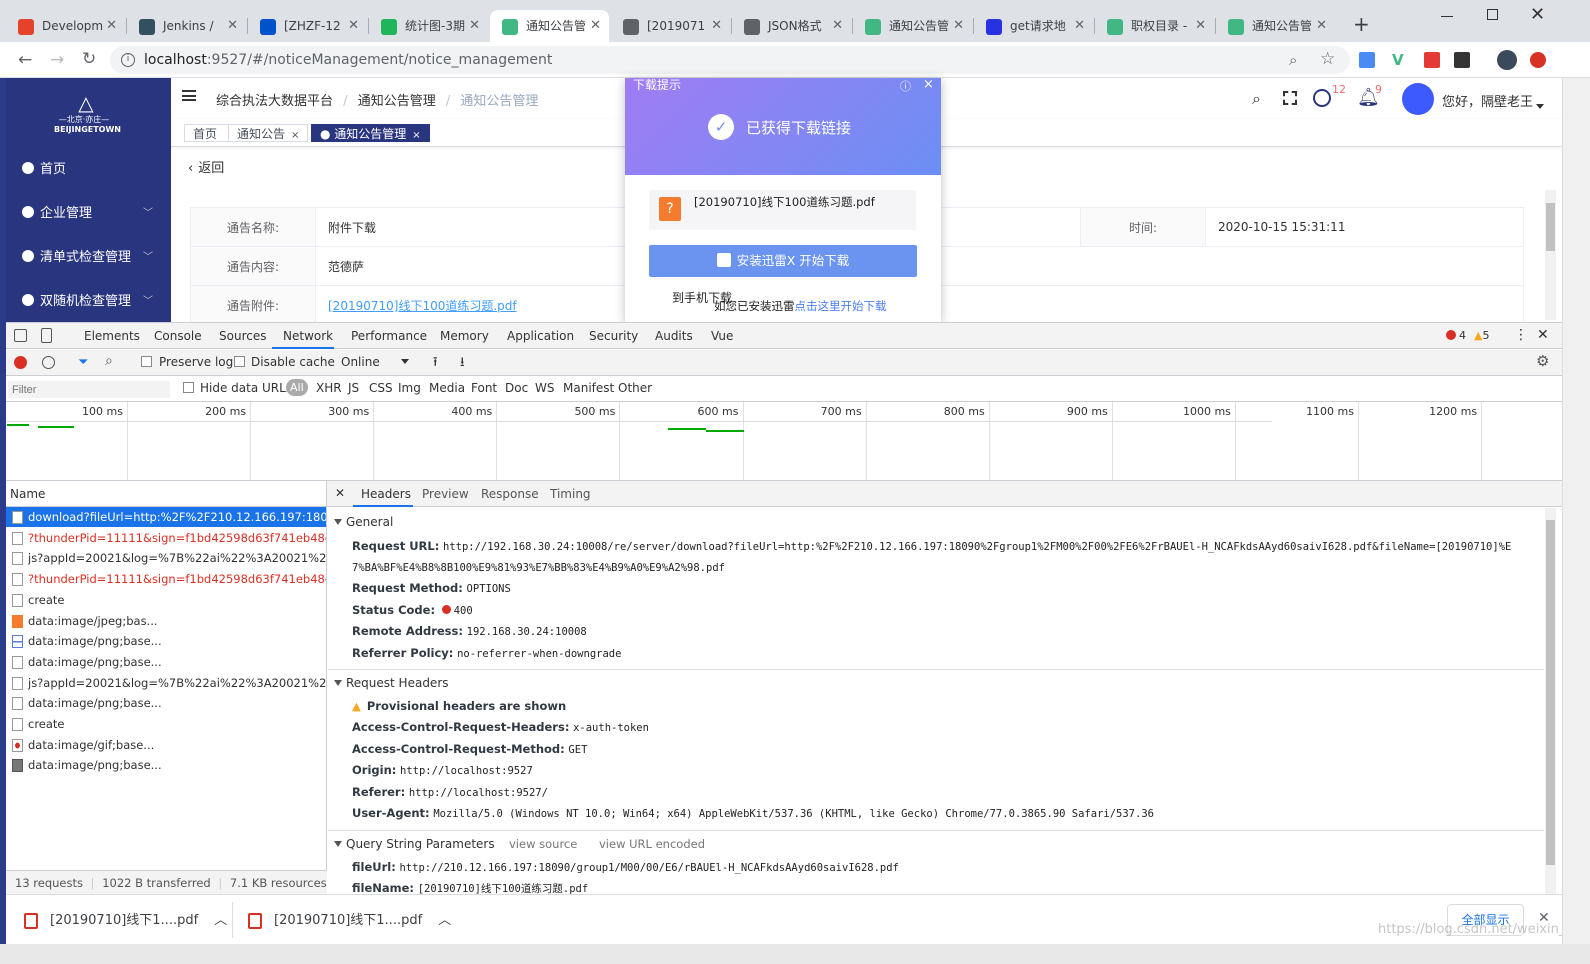 The width and height of the screenshot is (1590, 964). What do you see at coordinates (381, 388) in the screenshot?
I see `type-filter-css: CSS` at bounding box center [381, 388].